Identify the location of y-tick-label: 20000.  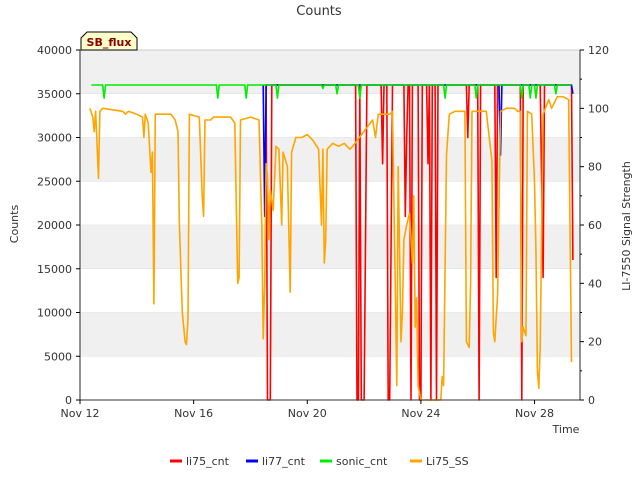
(54, 225).